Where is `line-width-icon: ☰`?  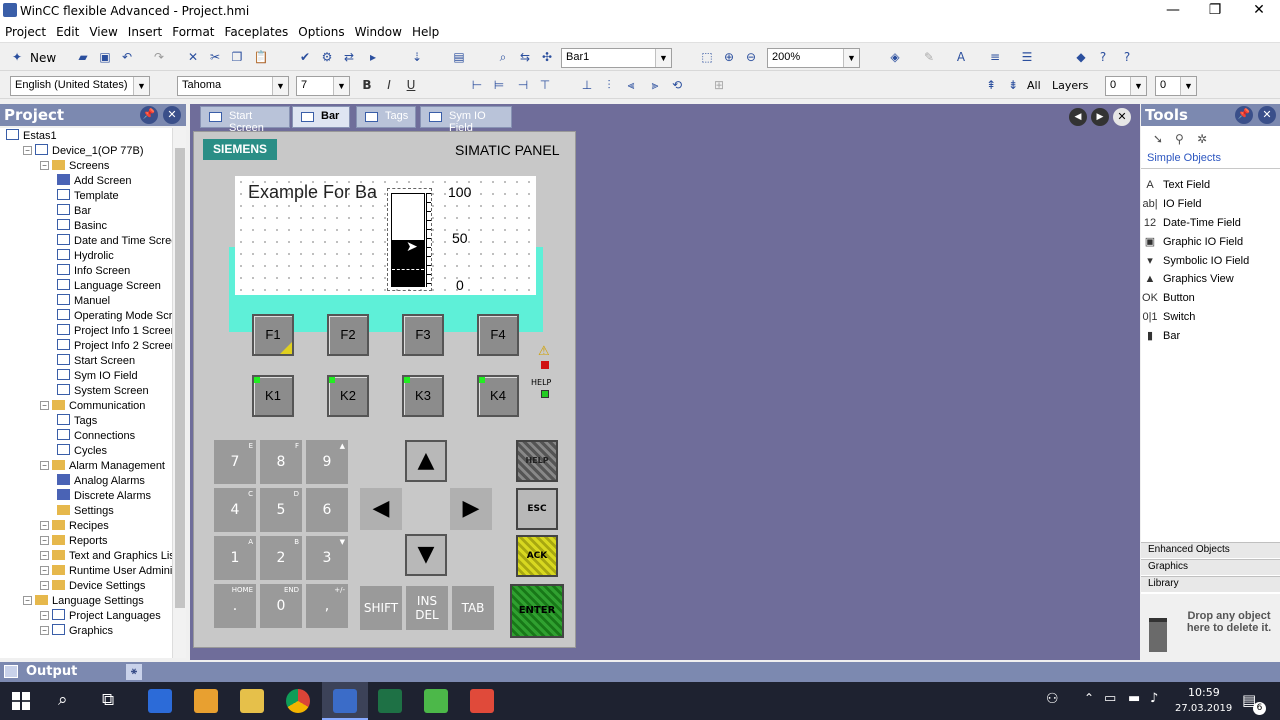 line-width-icon: ☰ is located at coordinates (1027, 57).